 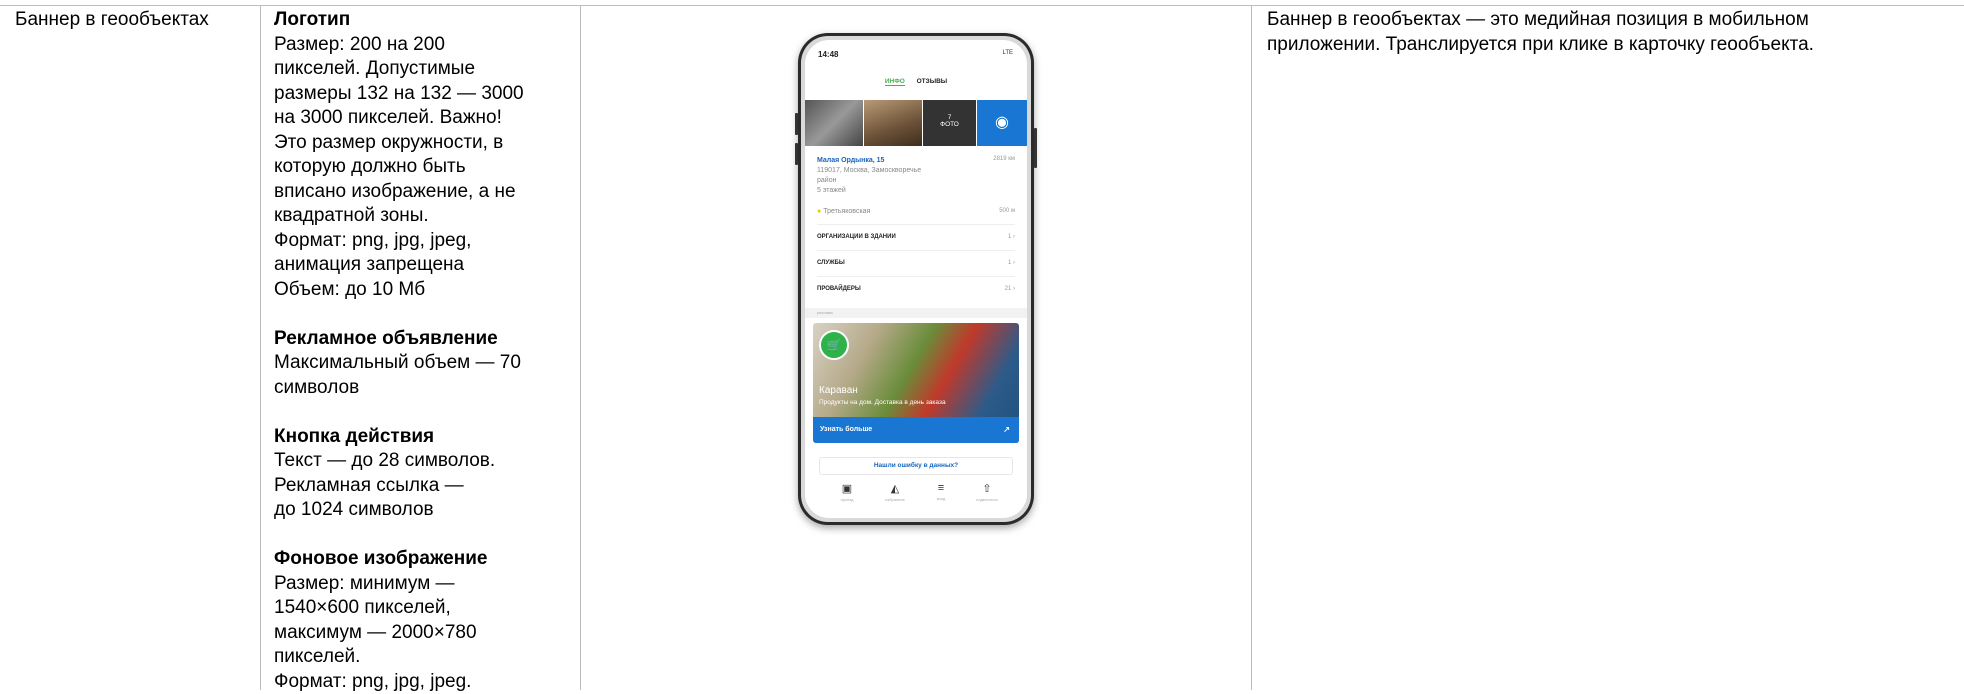 What do you see at coordinates (399, 265) in the screenshot?
I see `logo-line: анимация запрещена` at bounding box center [399, 265].